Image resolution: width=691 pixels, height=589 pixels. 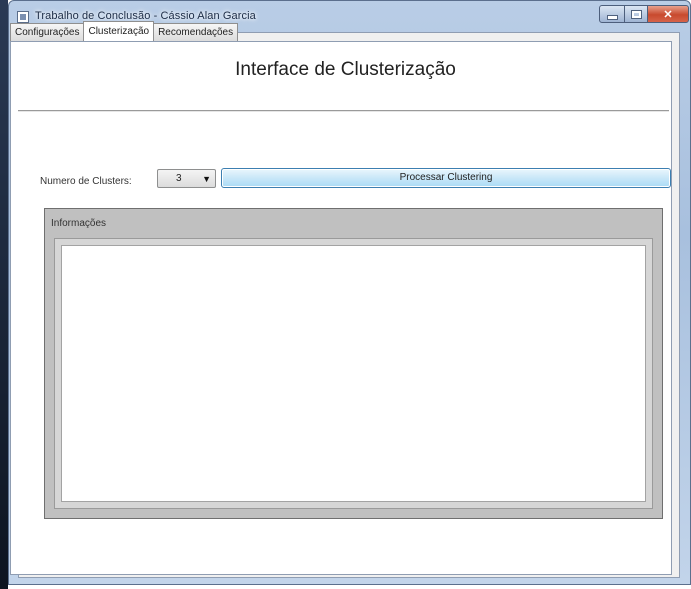 What do you see at coordinates (343, 111) in the screenshot?
I see `divider-highlight` at bounding box center [343, 111].